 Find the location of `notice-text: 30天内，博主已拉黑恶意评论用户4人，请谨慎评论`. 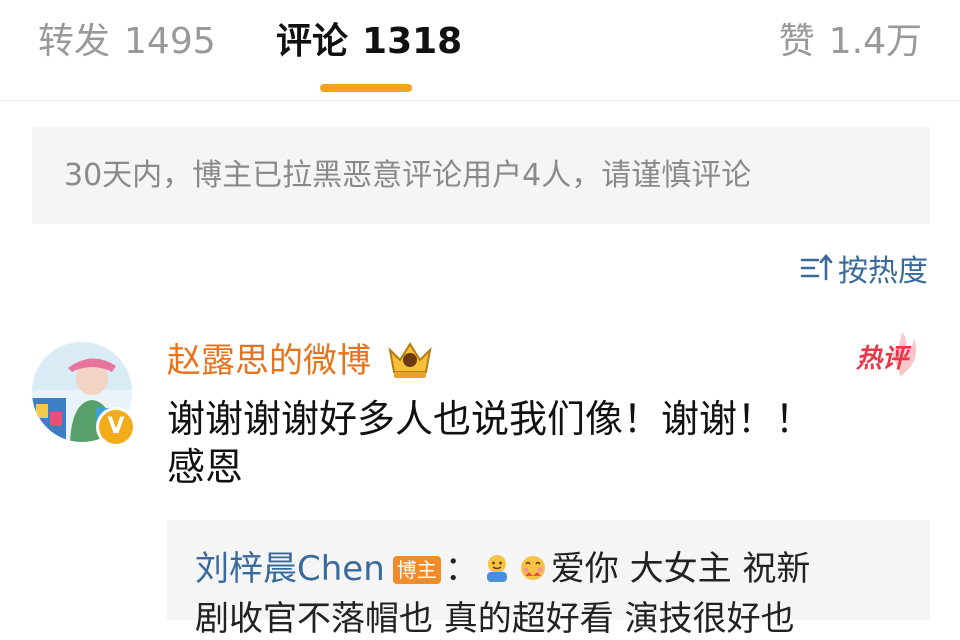

notice-text: 30天内，博主已拉黑恶意评论用户4人，请谨慎评论 is located at coordinates (408, 175).